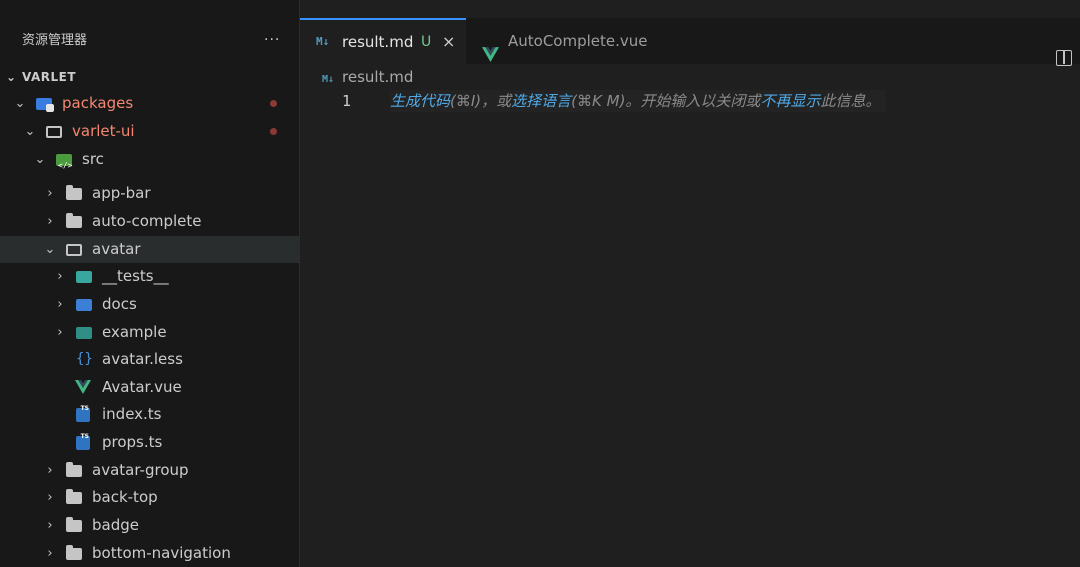 The width and height of the screenshot is (1080, 567). Describe the element at coordinates (140, 470) in the screenshot. I see `tree-item-label: avatar-group` at that location.